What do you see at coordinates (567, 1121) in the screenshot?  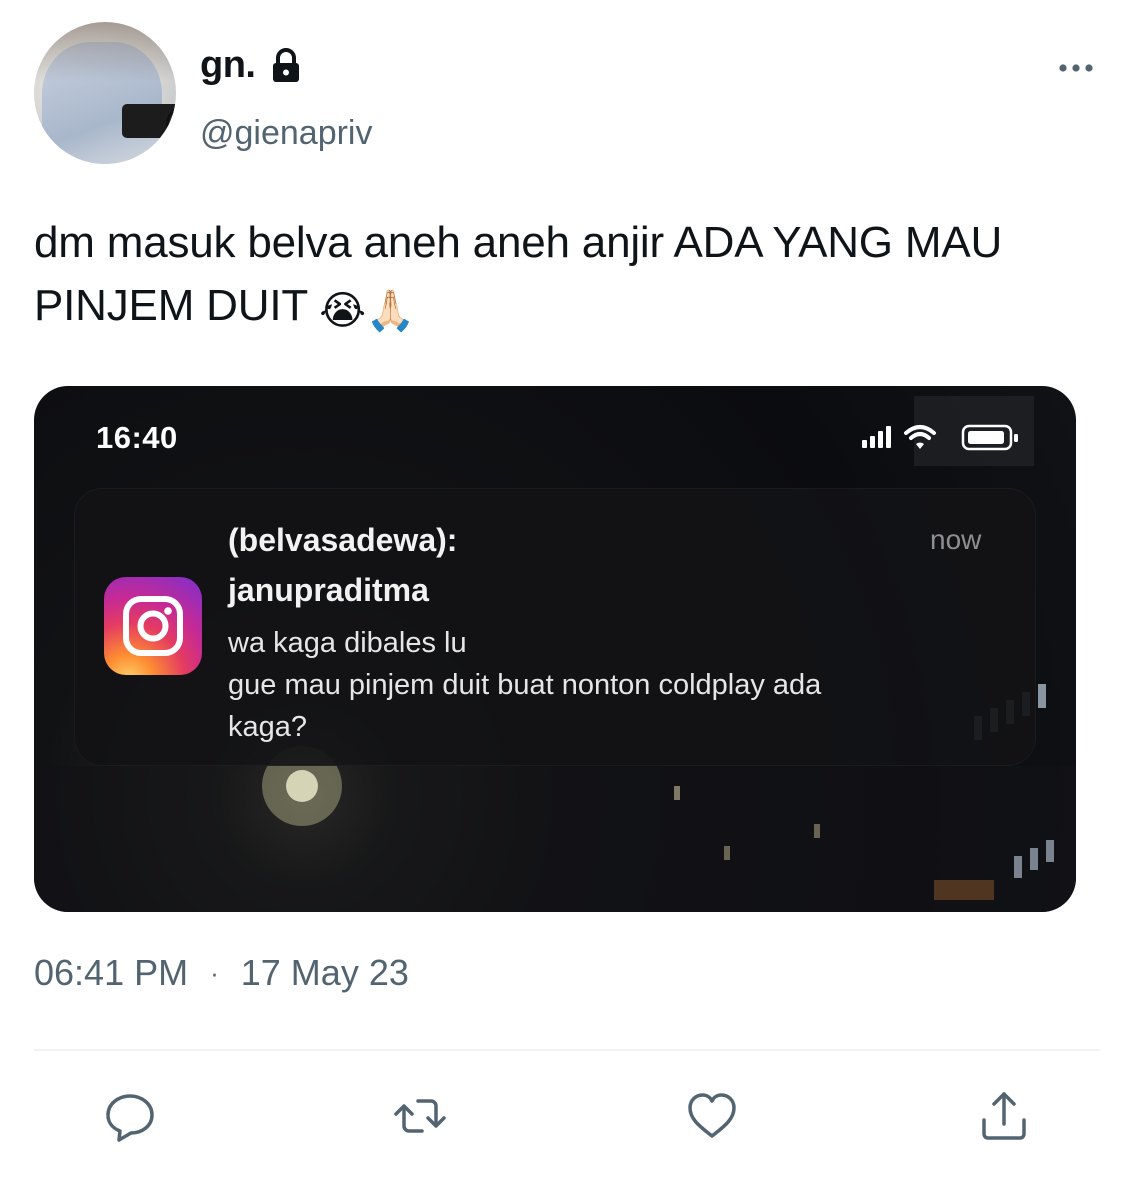 I see `tweet-action-bar` at bounding box center [567, 1121].